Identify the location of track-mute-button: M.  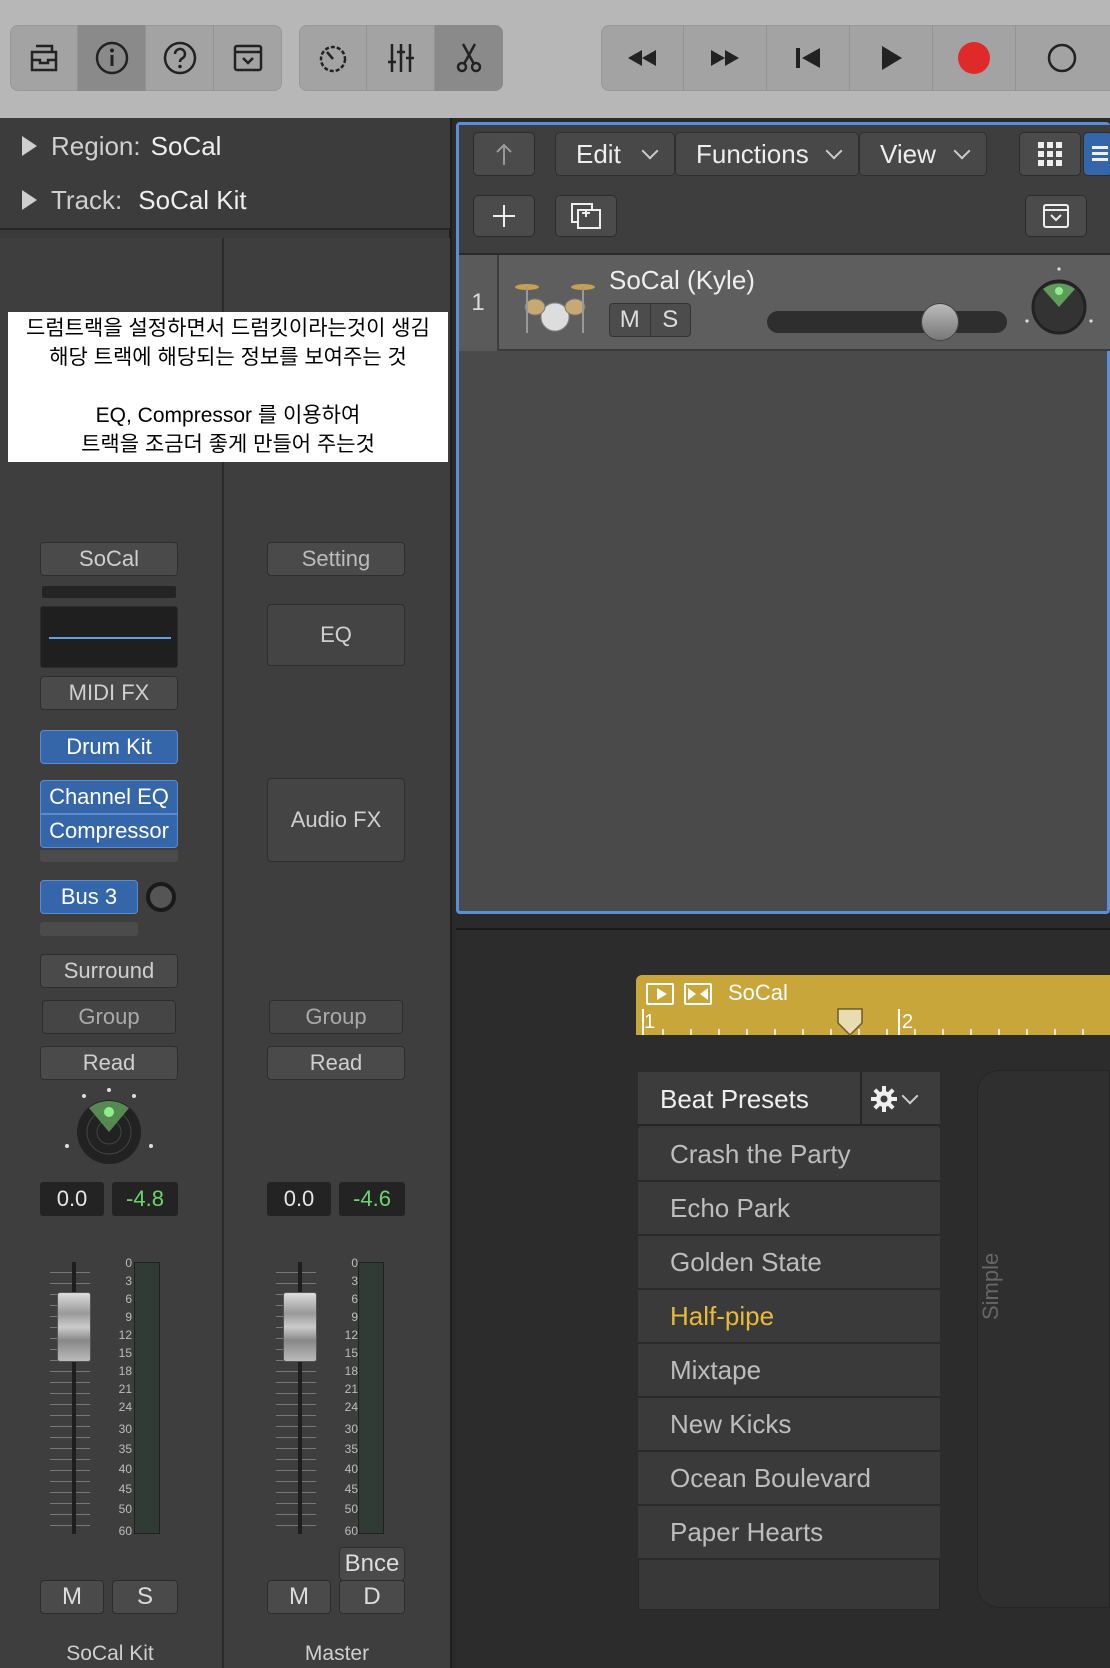
(630, 320).